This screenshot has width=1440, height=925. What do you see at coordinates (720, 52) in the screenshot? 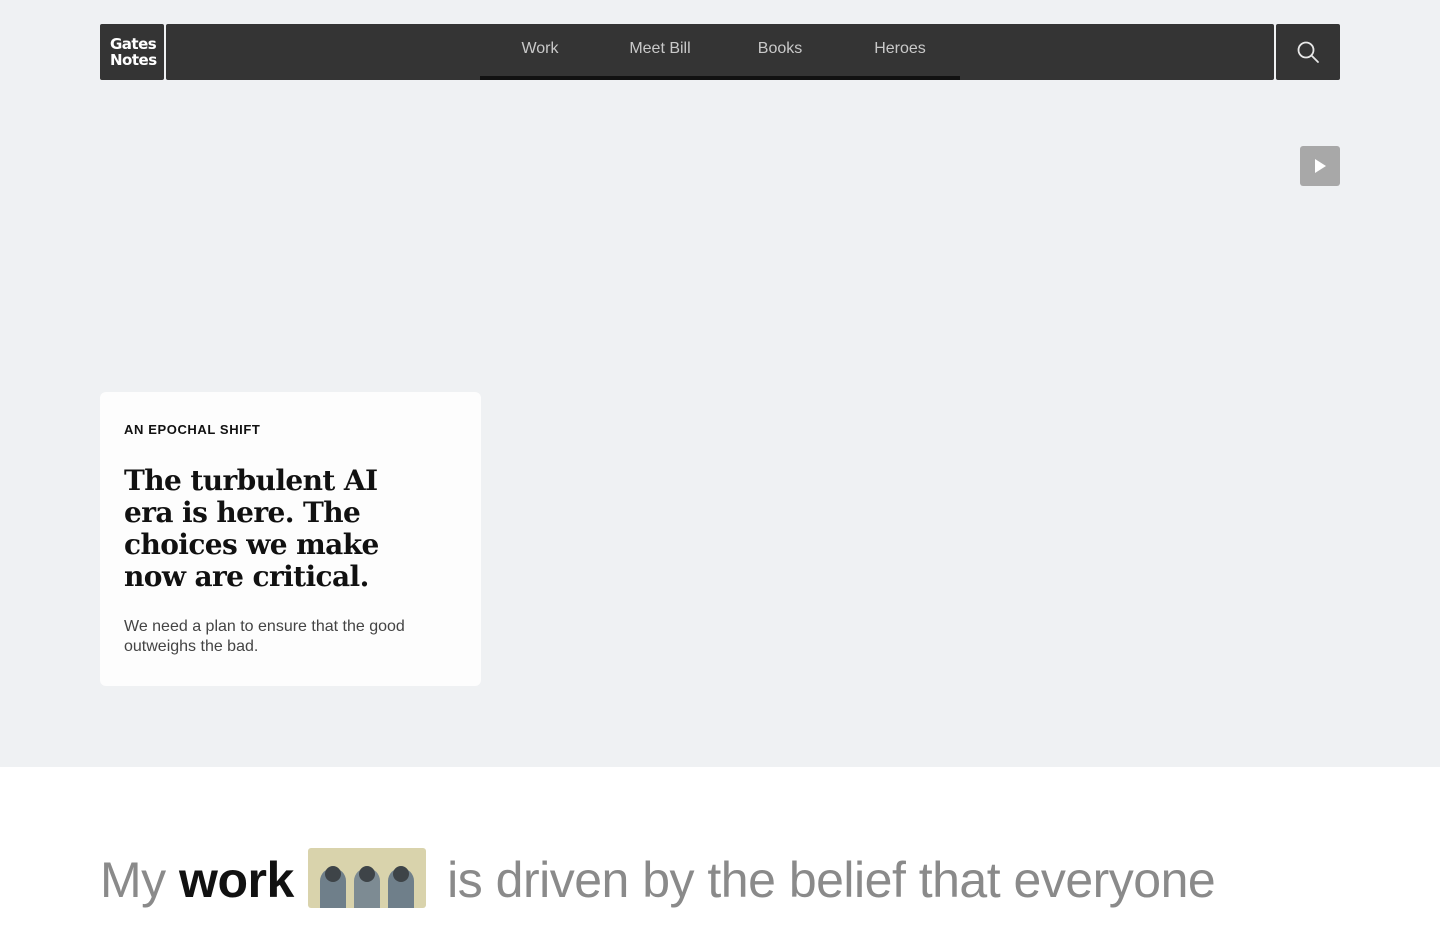
I see `main-navigation: Work Meet Bill Books Heroes` at bounding box center [720, 52].